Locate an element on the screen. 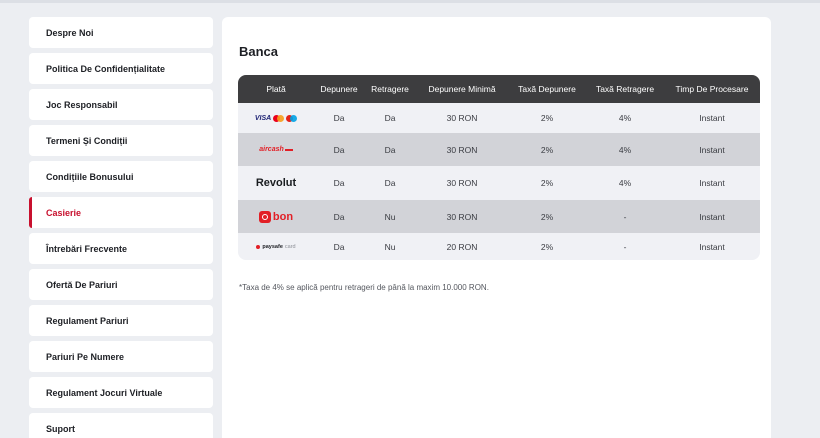 The width and height of the screenshot is (820, 438). visa-logo: VISA is located at coordinates (276, 118).